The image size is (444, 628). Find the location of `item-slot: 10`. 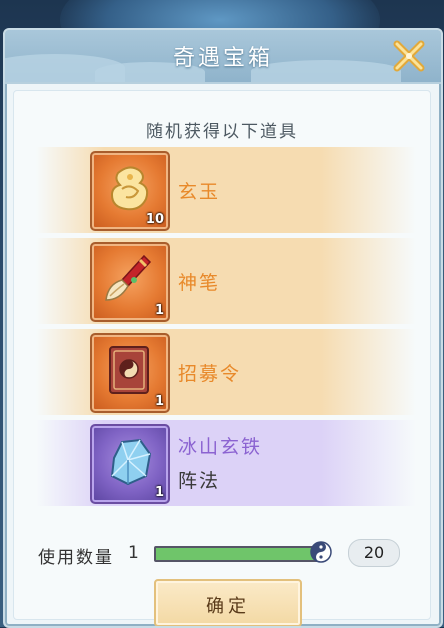

item-slot: 10 is located at coordinates (130, 191).